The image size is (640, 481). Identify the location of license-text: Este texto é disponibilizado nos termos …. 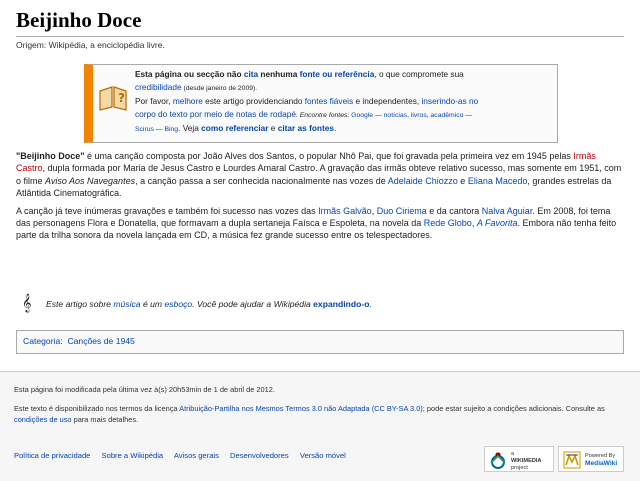
(97, 408).